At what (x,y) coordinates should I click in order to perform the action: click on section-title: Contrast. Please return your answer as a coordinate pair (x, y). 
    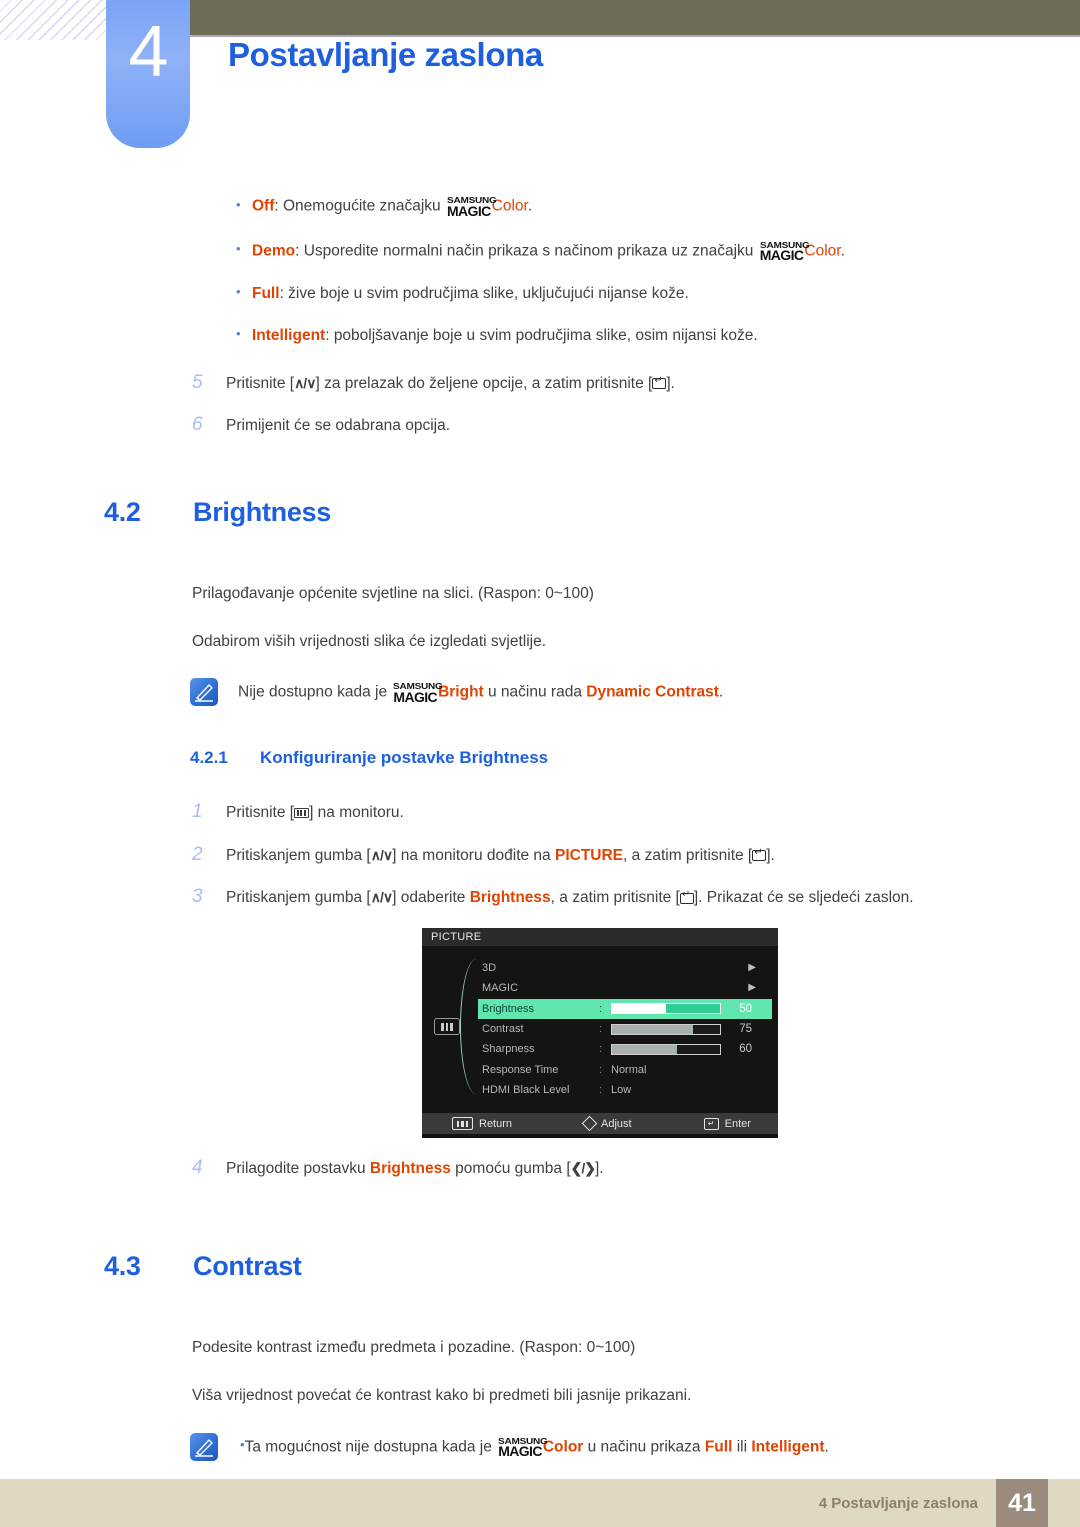
    Looking at the image, I should click on (247, 1266).